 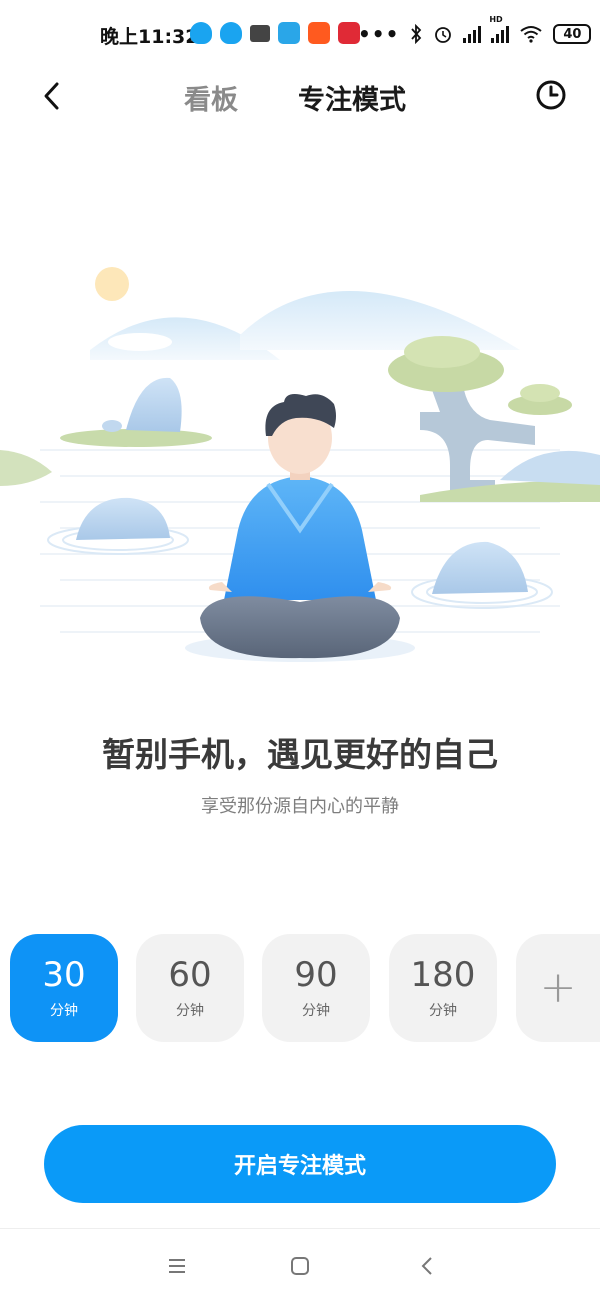 I want to click on status-bar: 晚上11:32 ••• HD 40, so click(x=300, y=35).